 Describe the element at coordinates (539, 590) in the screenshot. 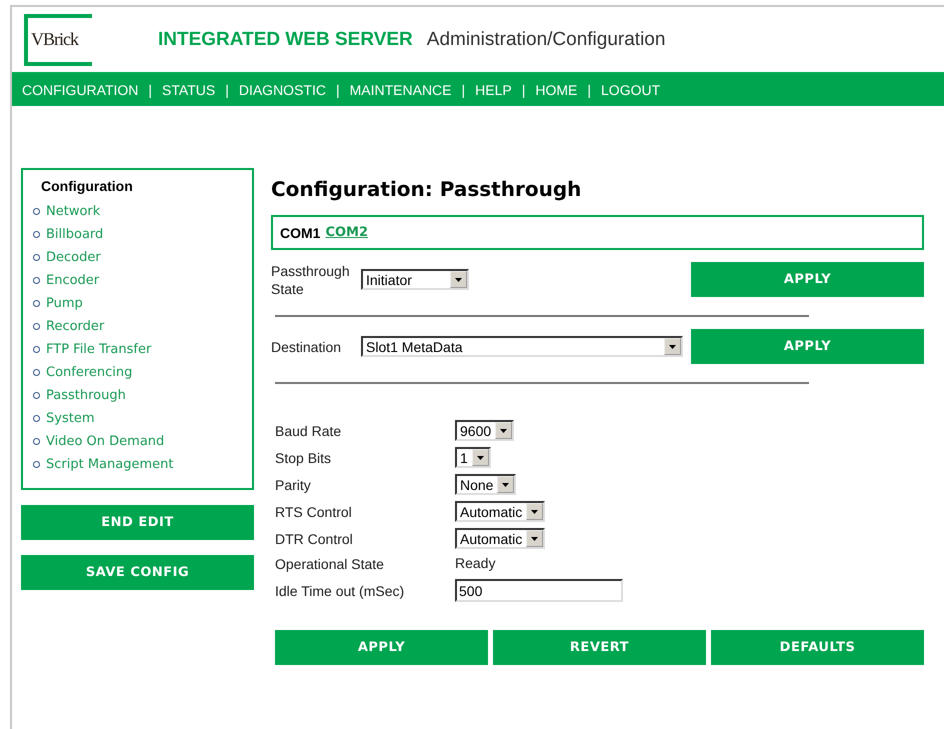

I see `input-field: 500` at that location.